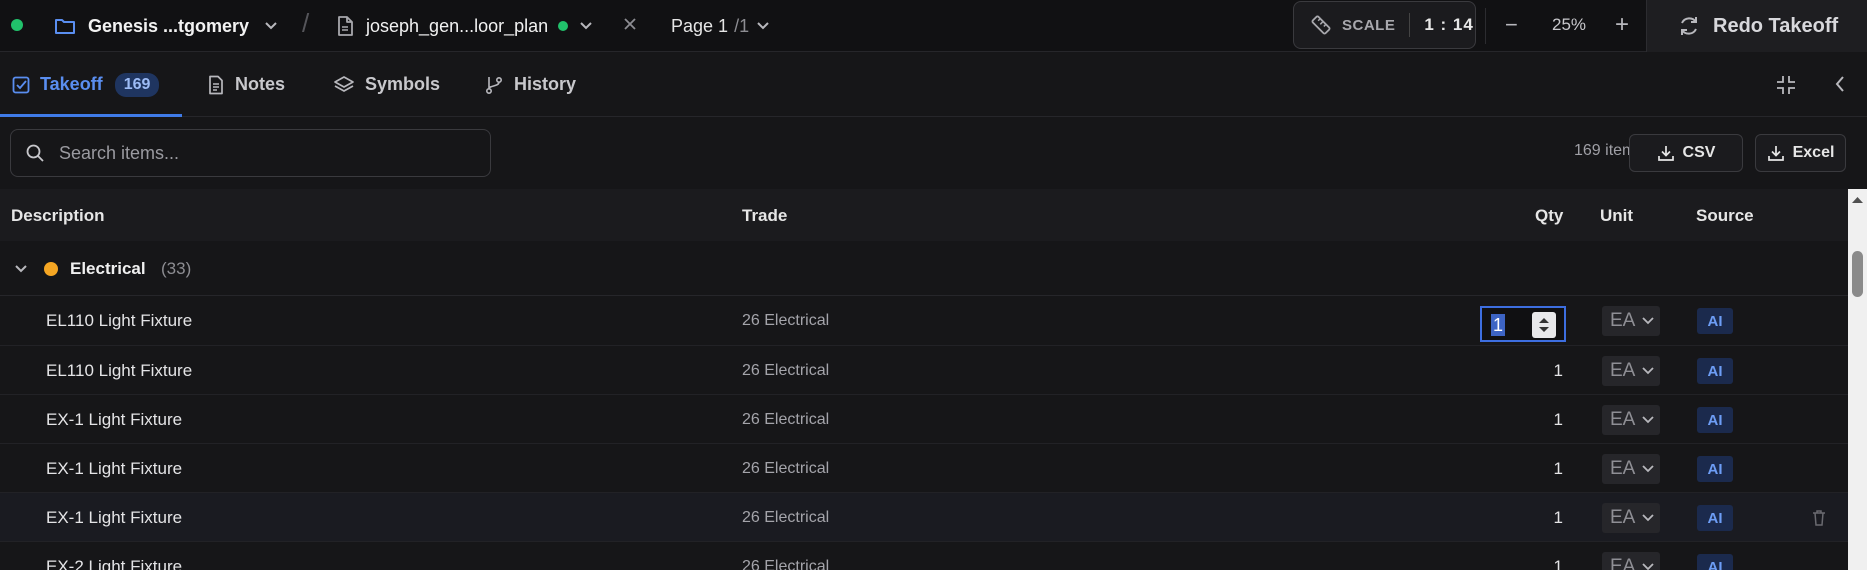 The image size is (1867, 570). Describe the element at coordinates (764, 216) in the screenshot. I see `column-header-trade: Trade` at that location.